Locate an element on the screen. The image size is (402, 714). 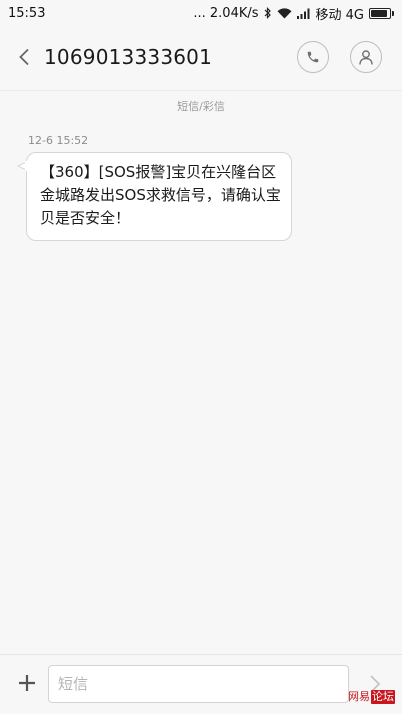
input-bar is located at coordinates (201, 684).